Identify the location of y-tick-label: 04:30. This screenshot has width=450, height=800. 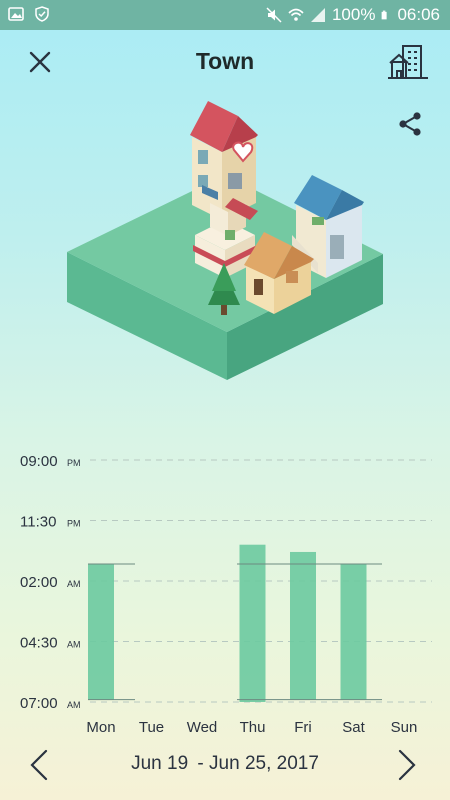
(39, 643).